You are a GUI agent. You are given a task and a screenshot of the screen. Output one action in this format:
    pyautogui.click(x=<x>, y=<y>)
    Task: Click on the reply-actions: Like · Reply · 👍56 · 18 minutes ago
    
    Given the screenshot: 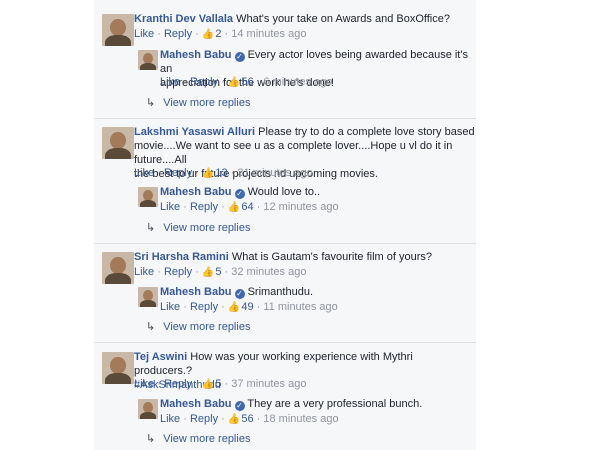 What is the action you would take?
    pyautogui.click(x=249, y=419)
    